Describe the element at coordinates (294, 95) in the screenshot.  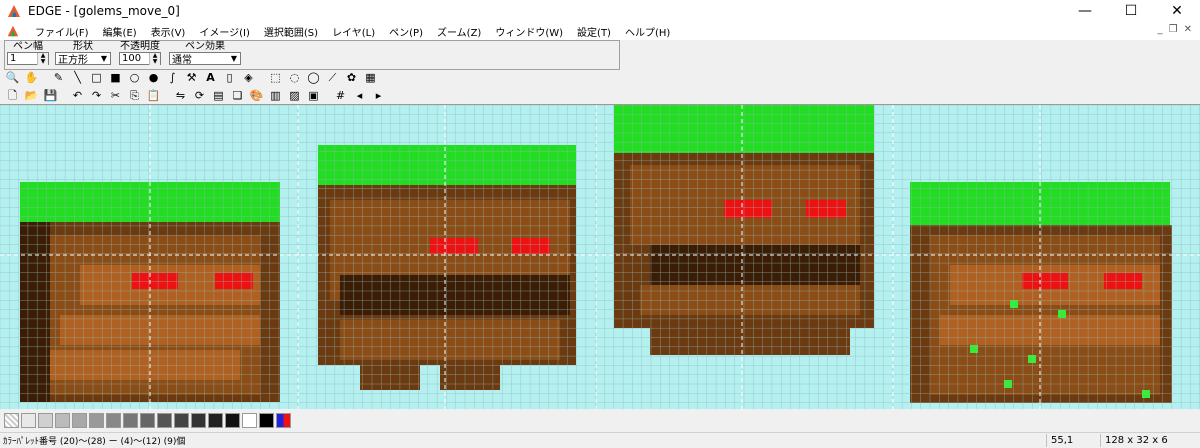
I see `image-icon: ▨` at that location.